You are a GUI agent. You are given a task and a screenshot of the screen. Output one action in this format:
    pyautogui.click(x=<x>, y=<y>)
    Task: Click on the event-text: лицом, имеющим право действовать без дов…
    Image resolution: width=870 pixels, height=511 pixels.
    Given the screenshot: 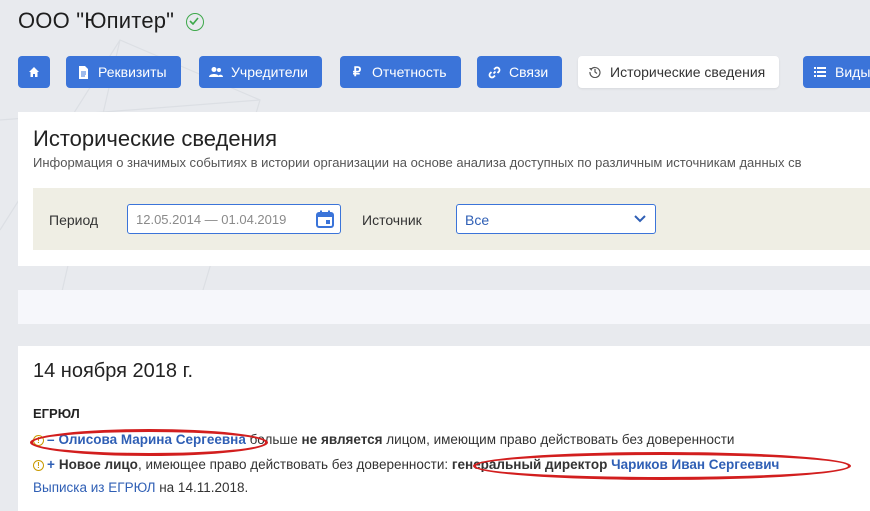 What is the action you would take?
    pyautogui.click(x=558, y=439)
    